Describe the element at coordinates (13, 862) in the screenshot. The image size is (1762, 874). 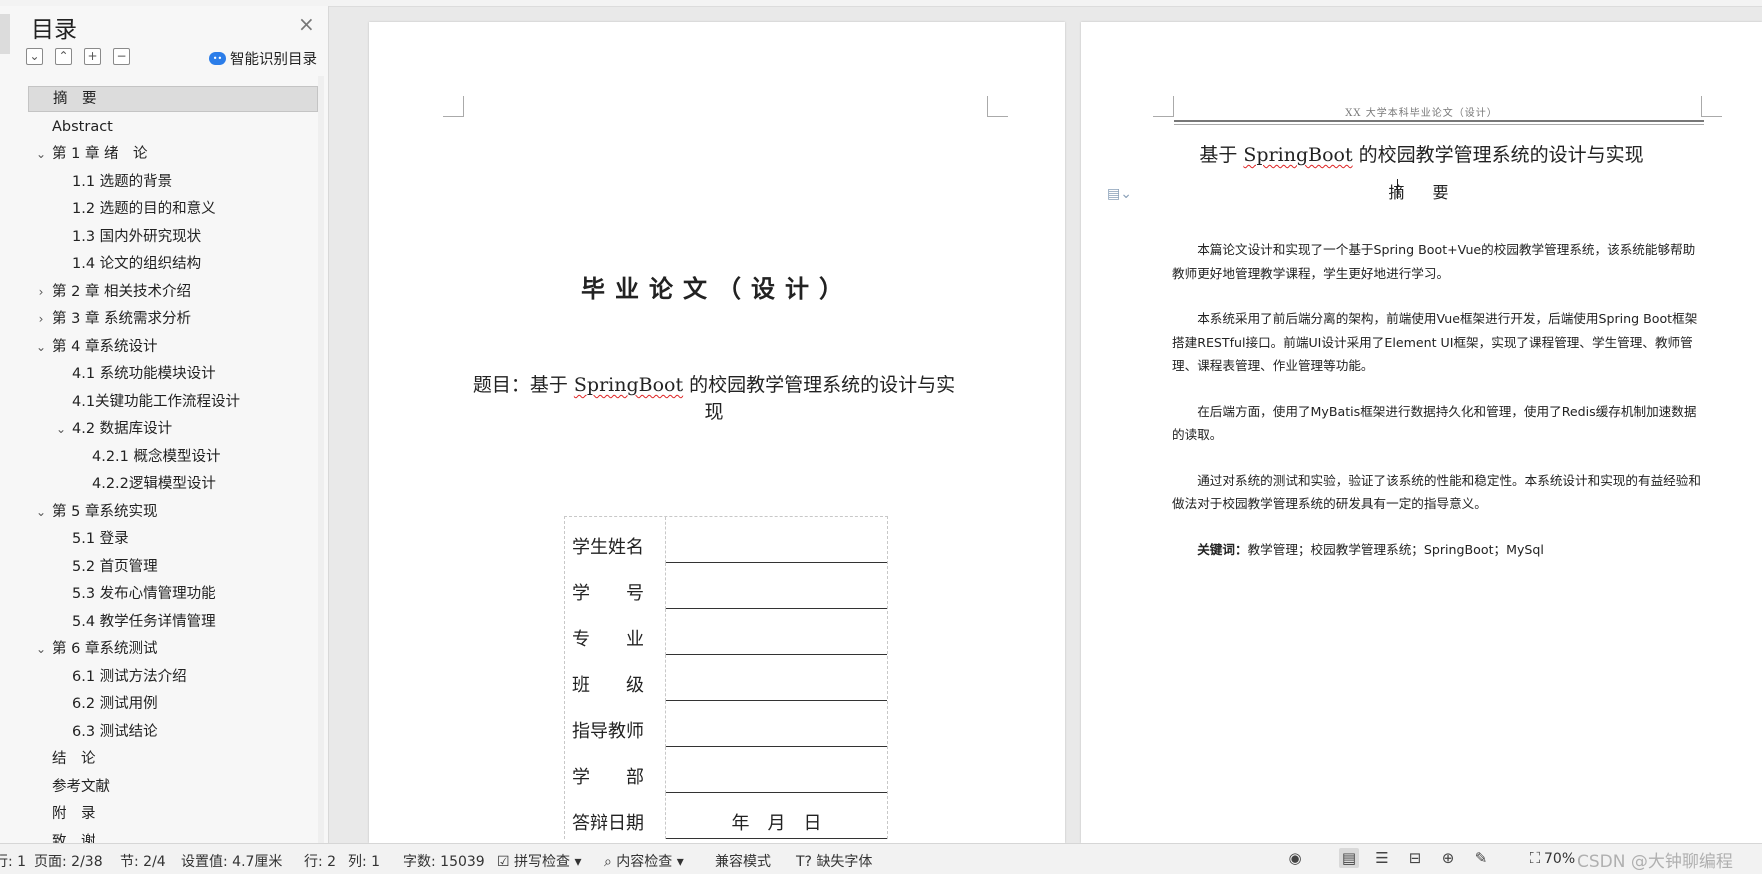
I see `row-indicator-partial: 行: 1` at that location.